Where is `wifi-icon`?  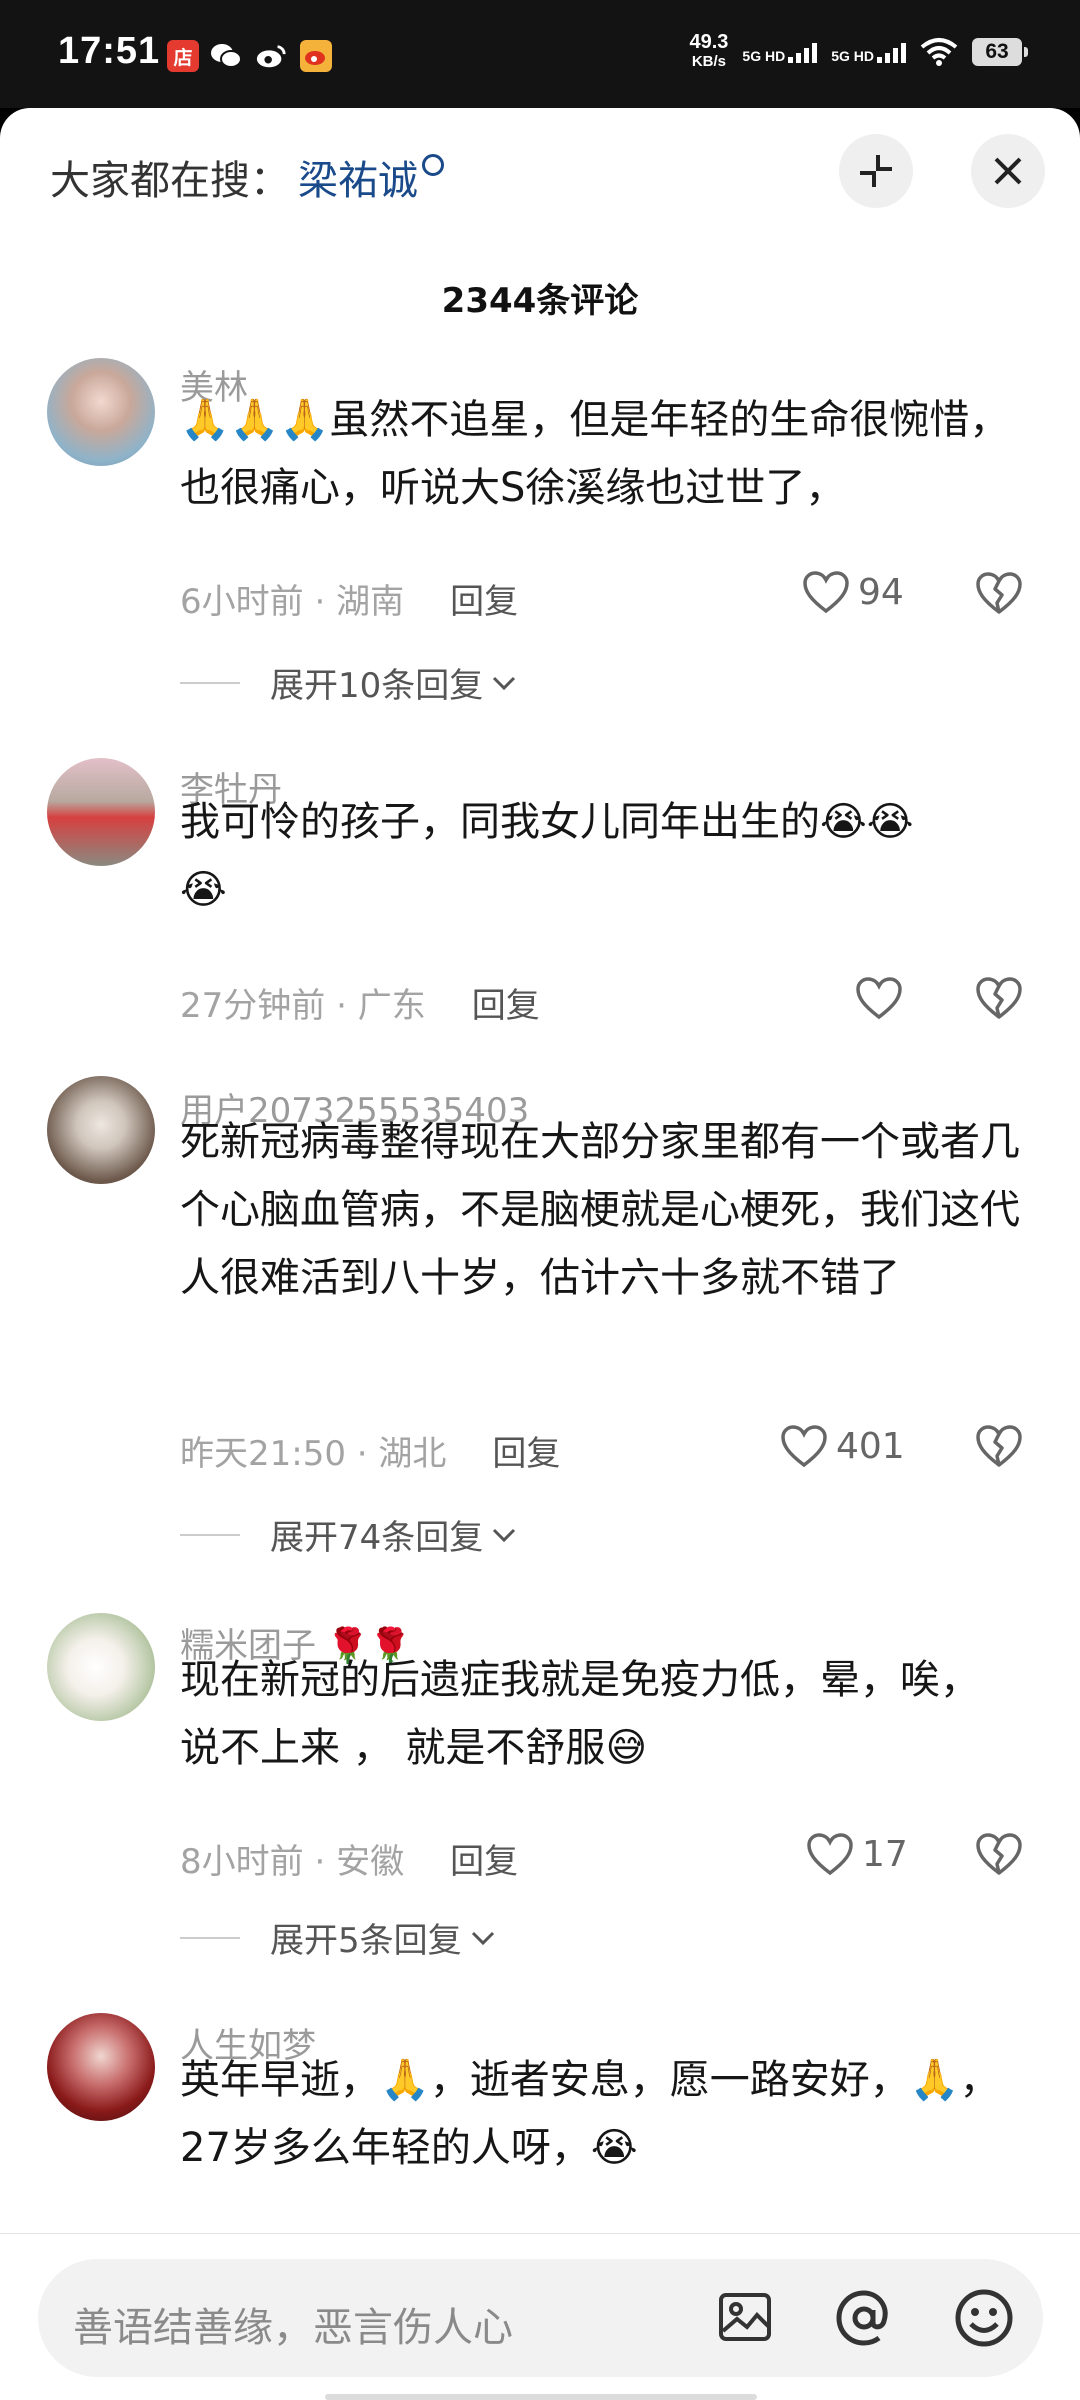
wifi-icon is located at coordinates (939, 52).